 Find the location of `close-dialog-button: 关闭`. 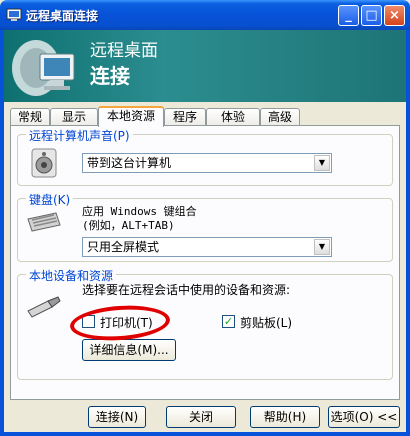

close-dialog-button: 关闭 is located at coordinates (201, 417).